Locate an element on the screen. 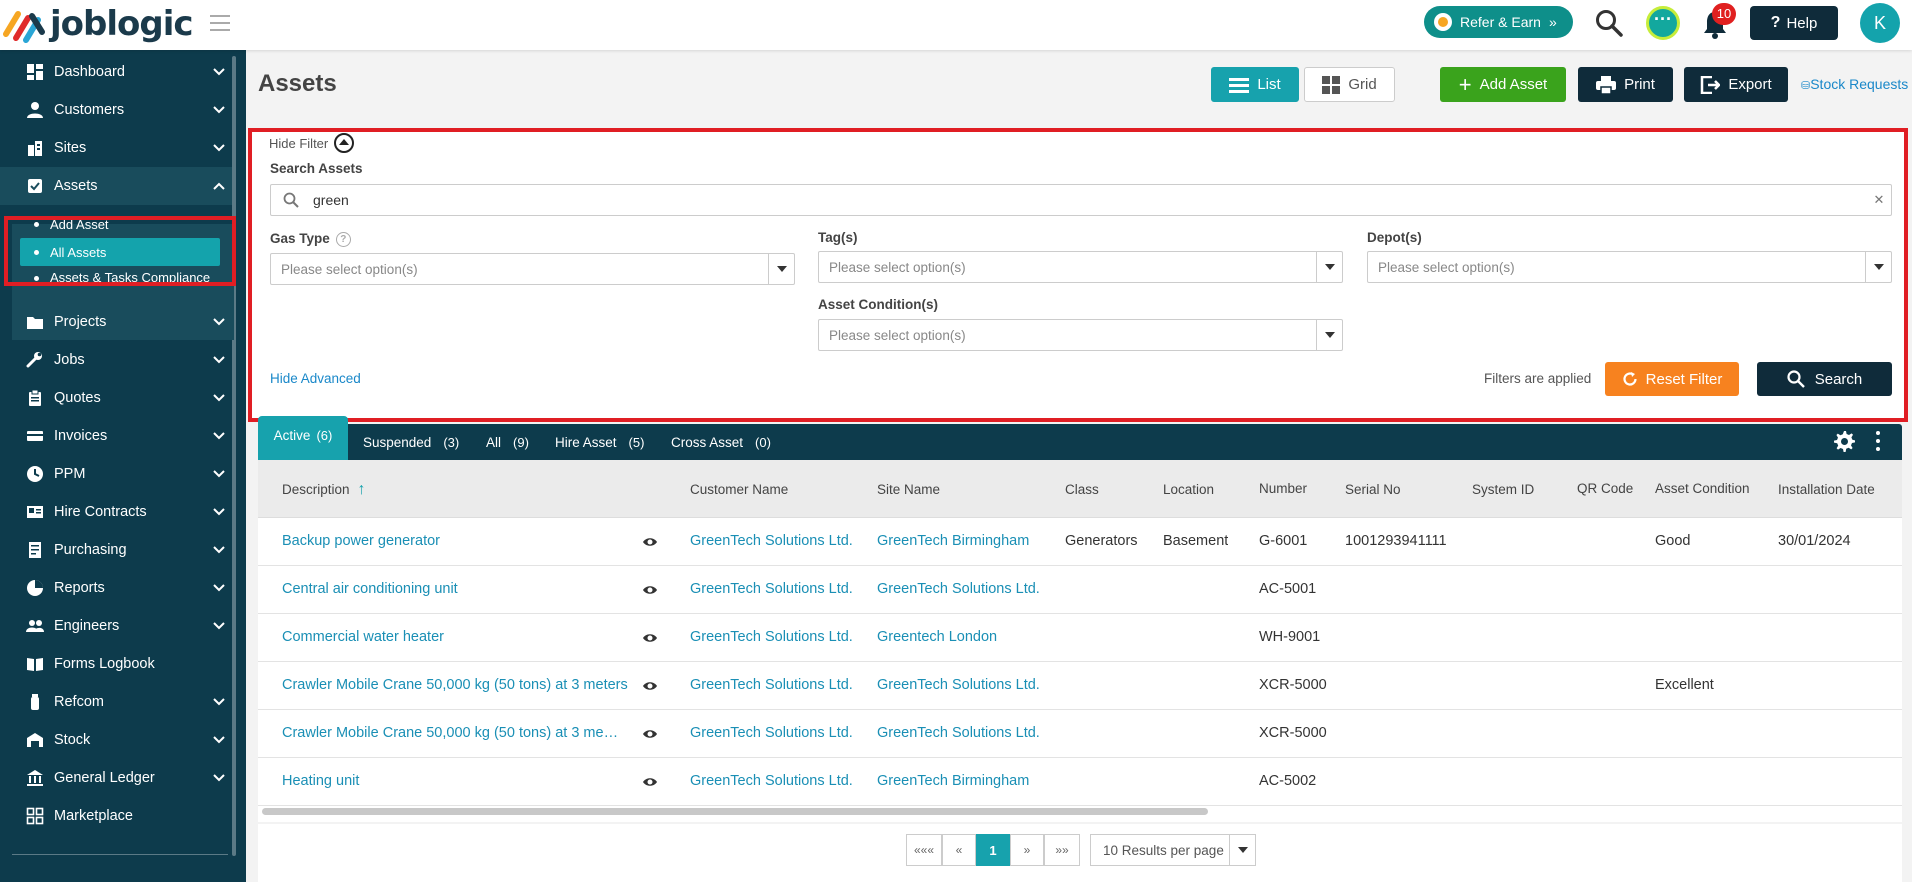  results-per-page-select: 10 Results per page is located at coordinates (1173, 850).